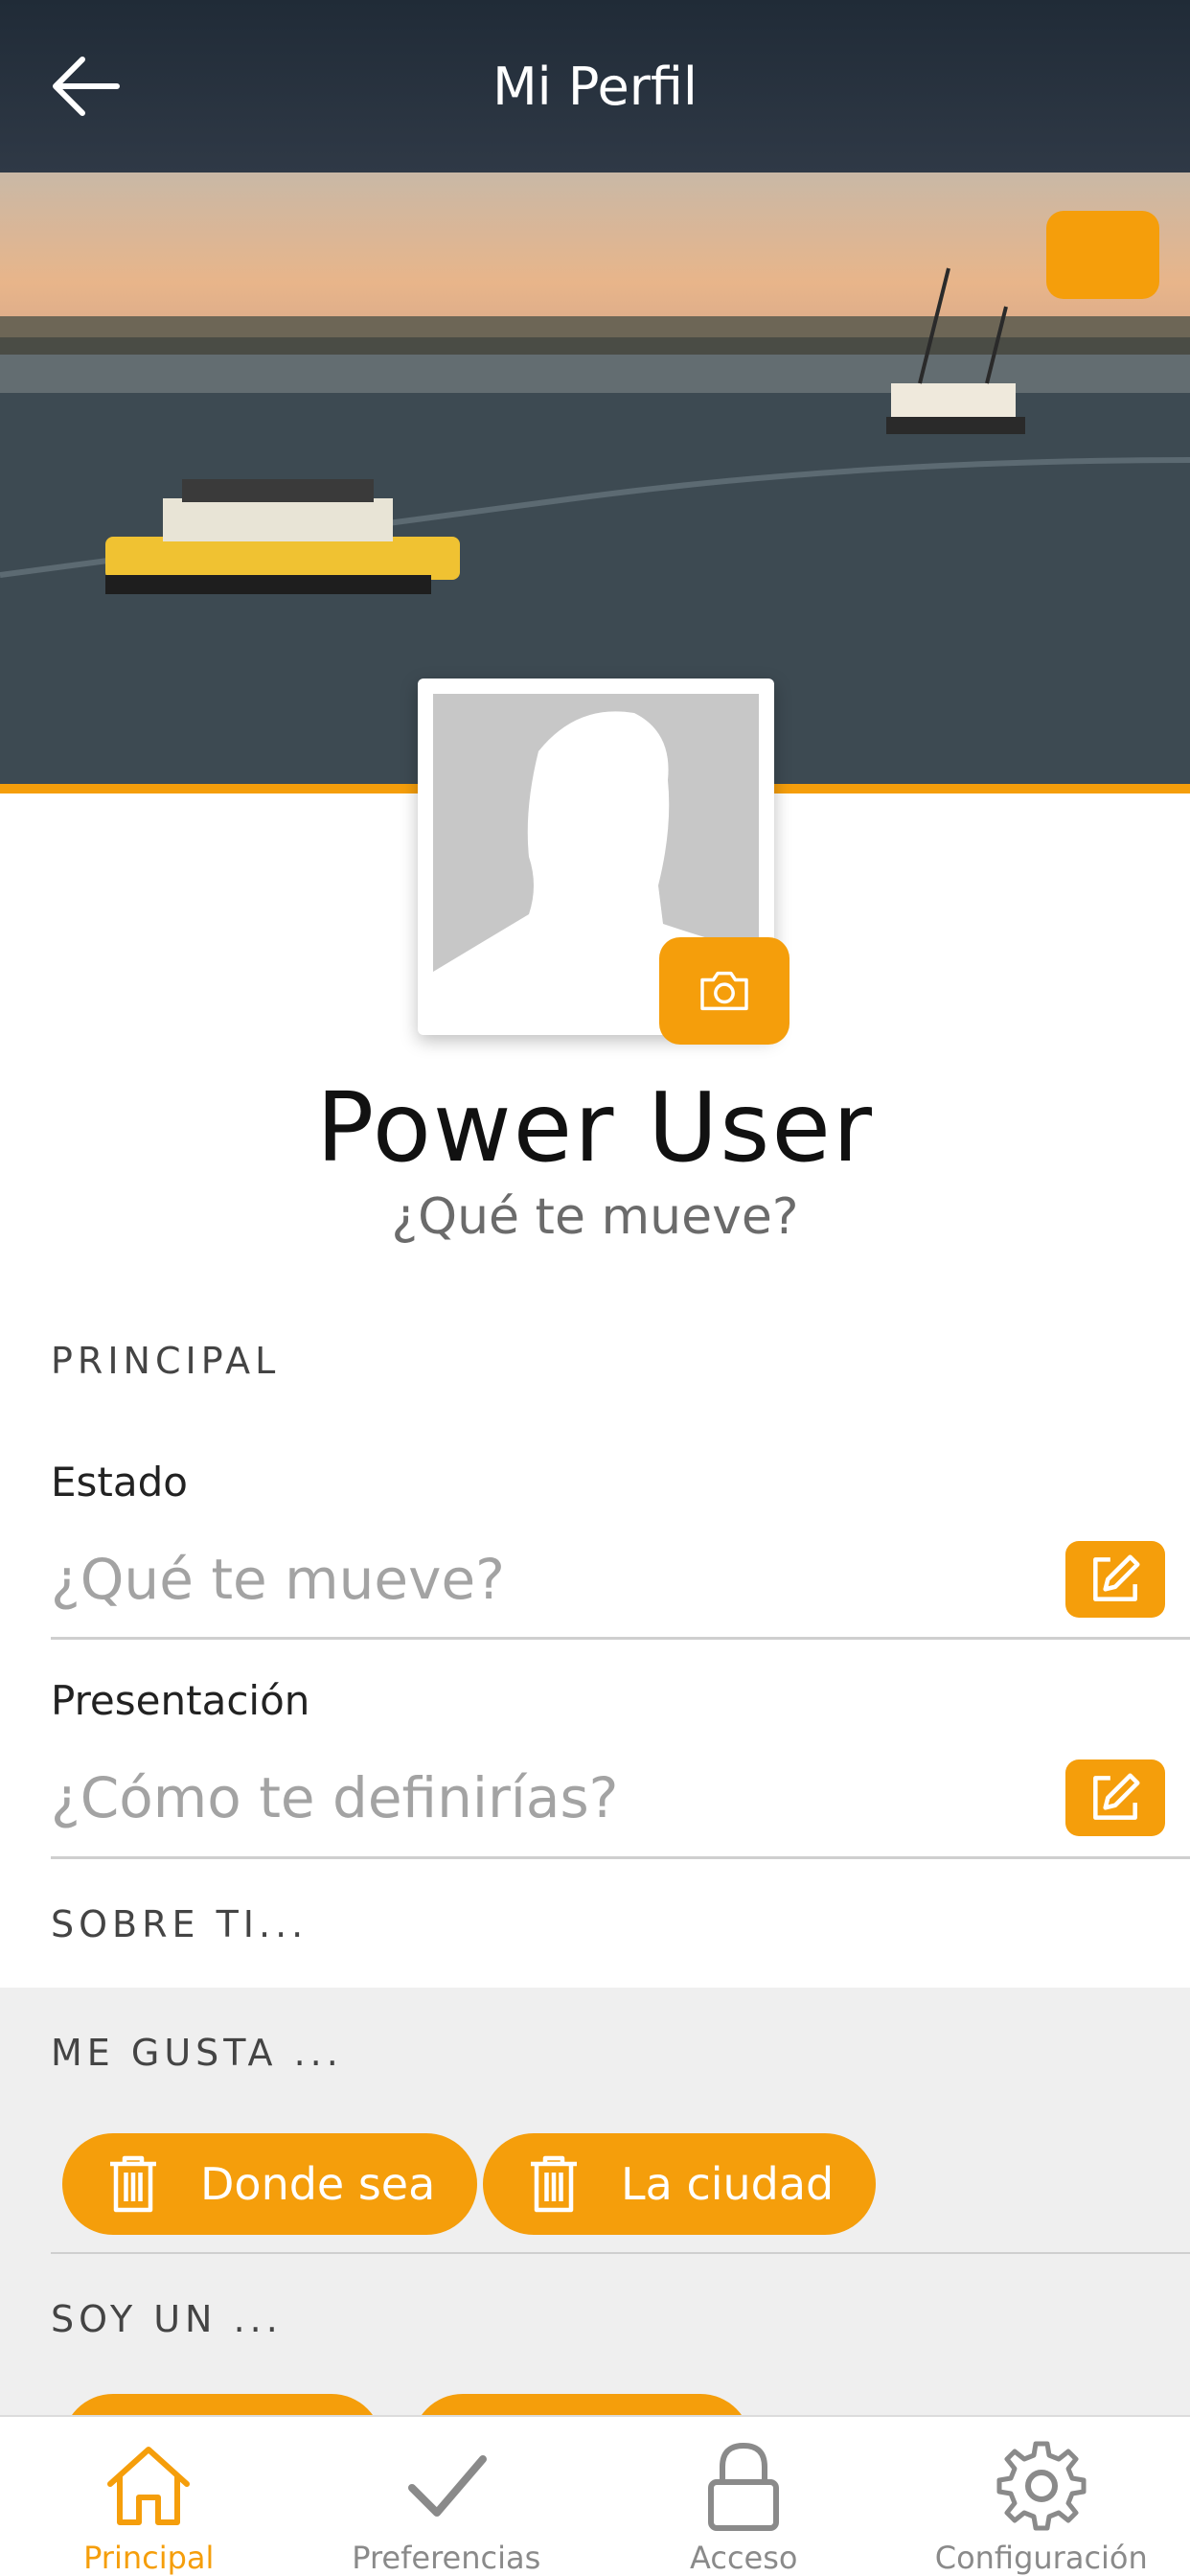 The image size is (1190, 2576). Describe the element at coordinates (1041, 2558) in the screenshot. I see `nav-label: Configuración` at that location.